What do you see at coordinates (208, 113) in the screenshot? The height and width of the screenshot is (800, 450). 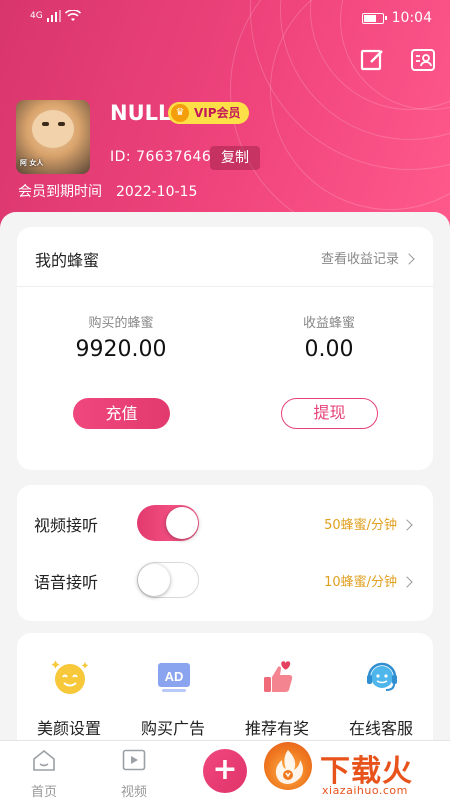 I see `vip-badge: ♛ VIP会员` at bounding box center [208, 113].